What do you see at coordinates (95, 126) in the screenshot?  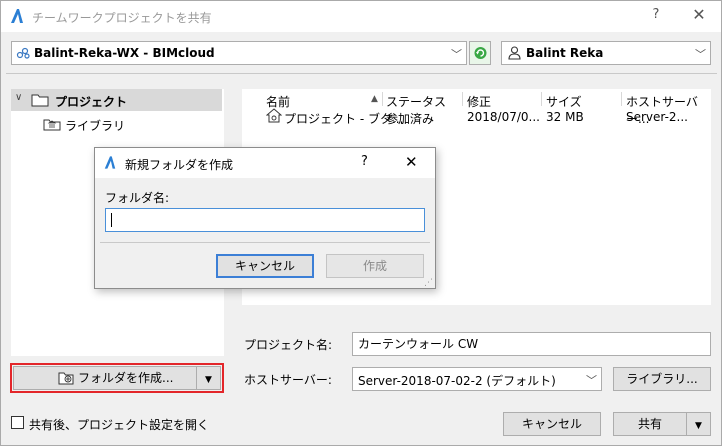 I see `tree-item-label: ライブラリ` at bounding box center [95, 126].